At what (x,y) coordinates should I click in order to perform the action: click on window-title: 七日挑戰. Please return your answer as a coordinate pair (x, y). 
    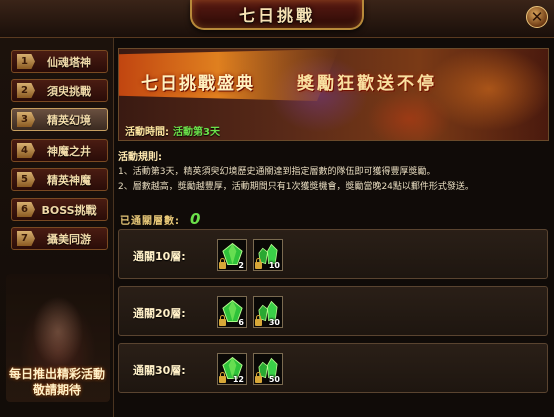
    Looking at the image, I should click on (276, 15).